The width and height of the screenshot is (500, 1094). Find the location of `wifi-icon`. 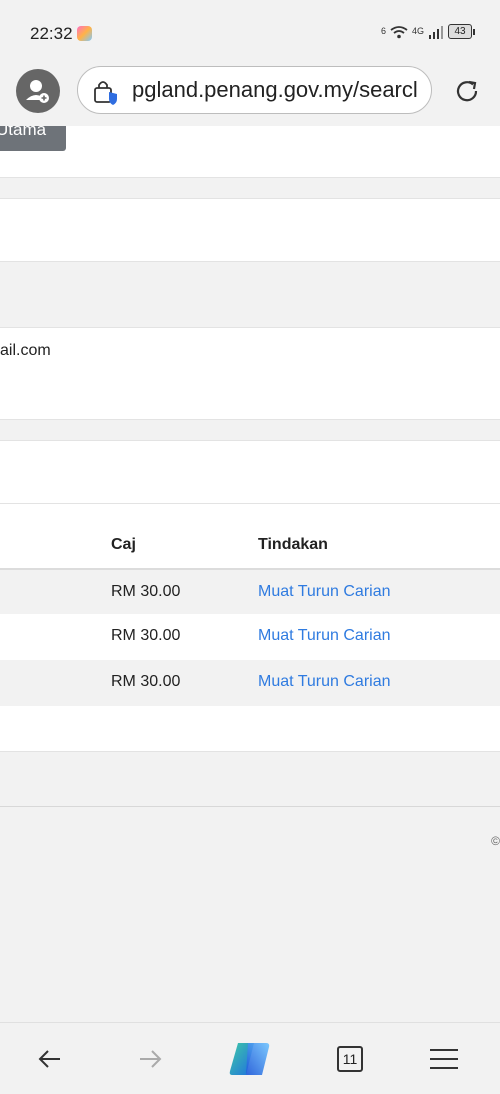

wifi-icon is located at coordinates (399, 31).